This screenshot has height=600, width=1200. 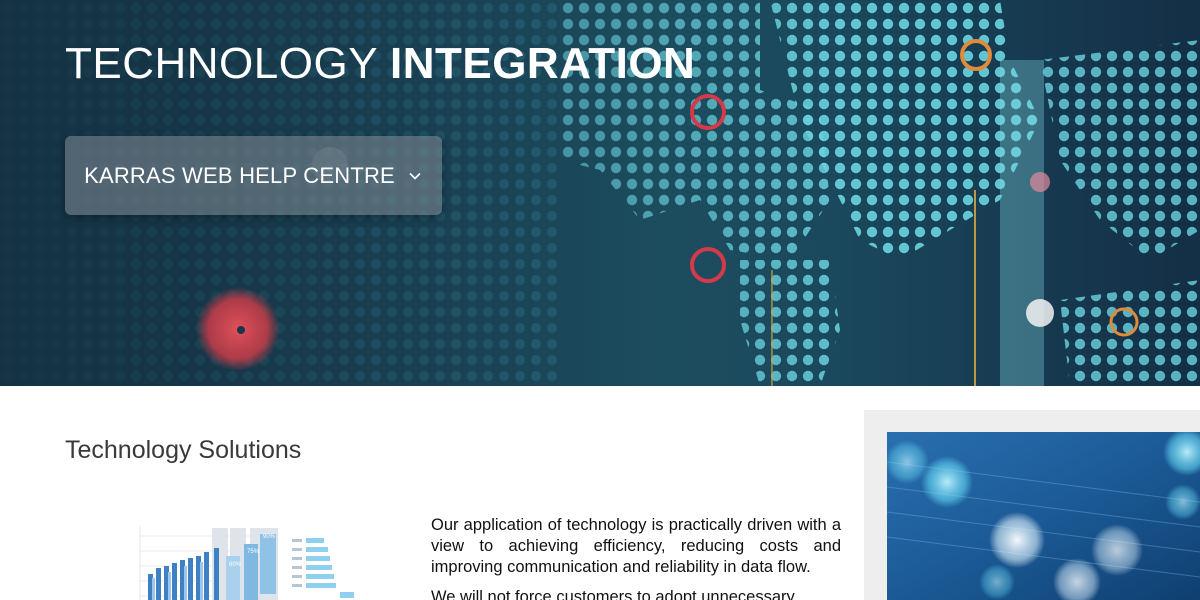 What do you see at coordinates (253, 552) in the screenshot?
I see `illustration-label-75: 75%` at bounding box center [253, 552].